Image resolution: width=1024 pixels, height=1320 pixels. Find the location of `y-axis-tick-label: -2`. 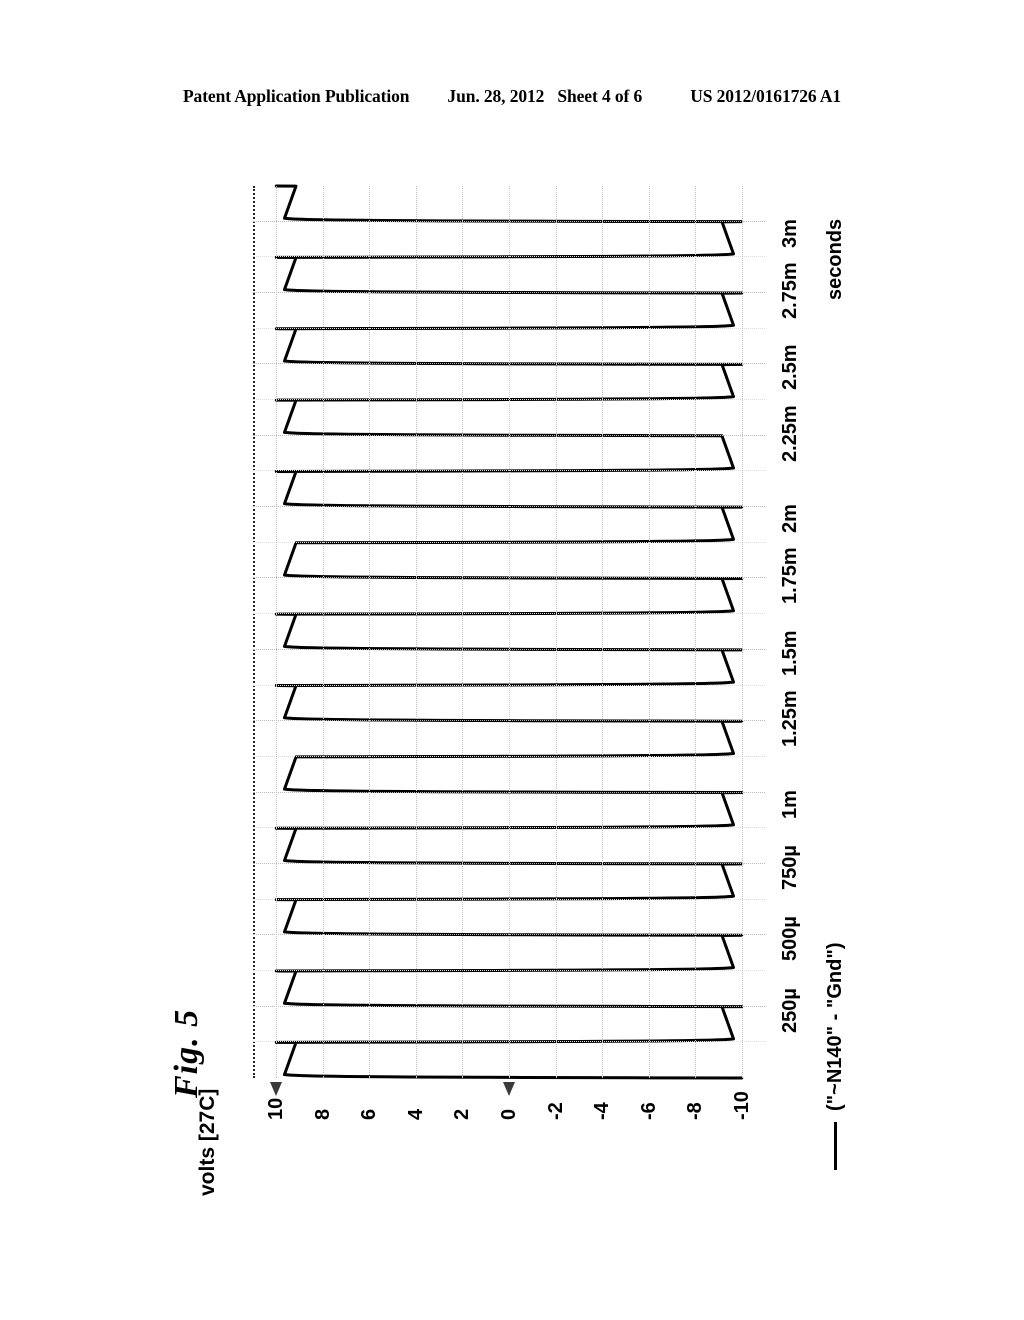

y-axis-tick-label: -2 is located at coordinates (555, 1111).